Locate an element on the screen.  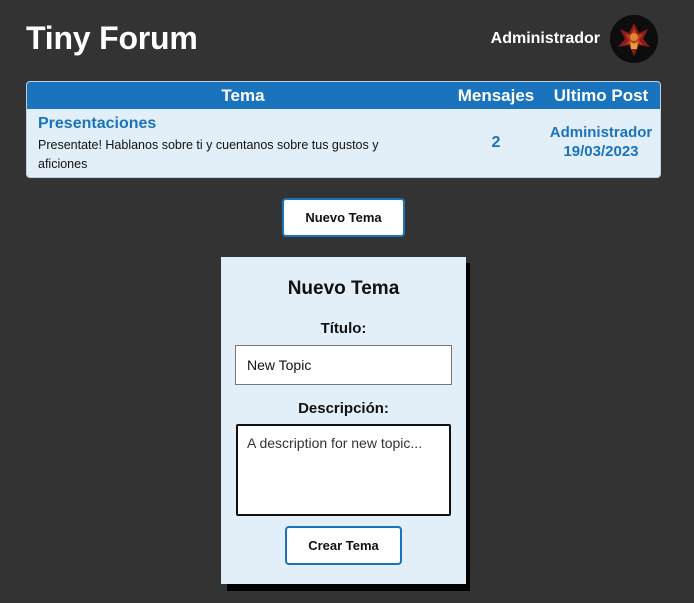
title-label: Título: is located at coordinates (343, 328).